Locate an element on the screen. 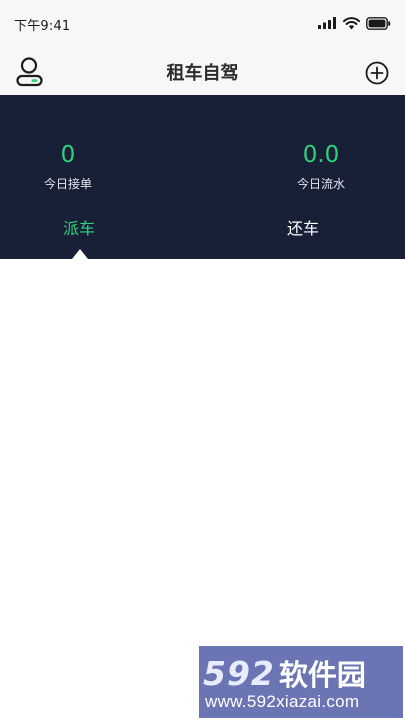 This screenshot has height=720, width=405. stat-revenue-today: 0.0 今日流水 is located at coordinates (321, 166).